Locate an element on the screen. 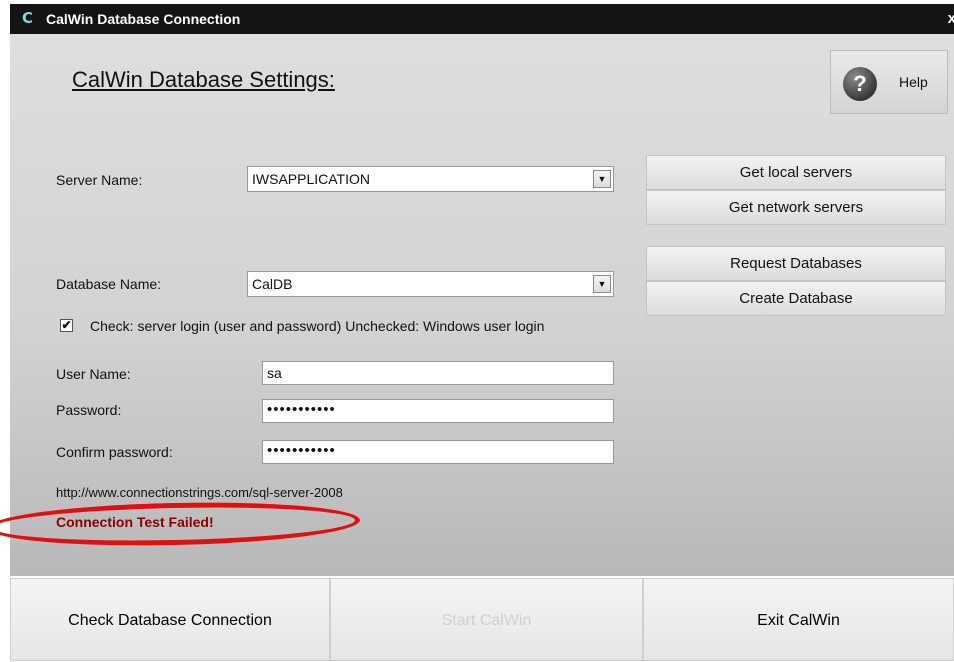 Image resolution: width=954 pixels, height=662 pixels. server-name-value: IWSAPPLICATION is located at coordinates (311, 179).